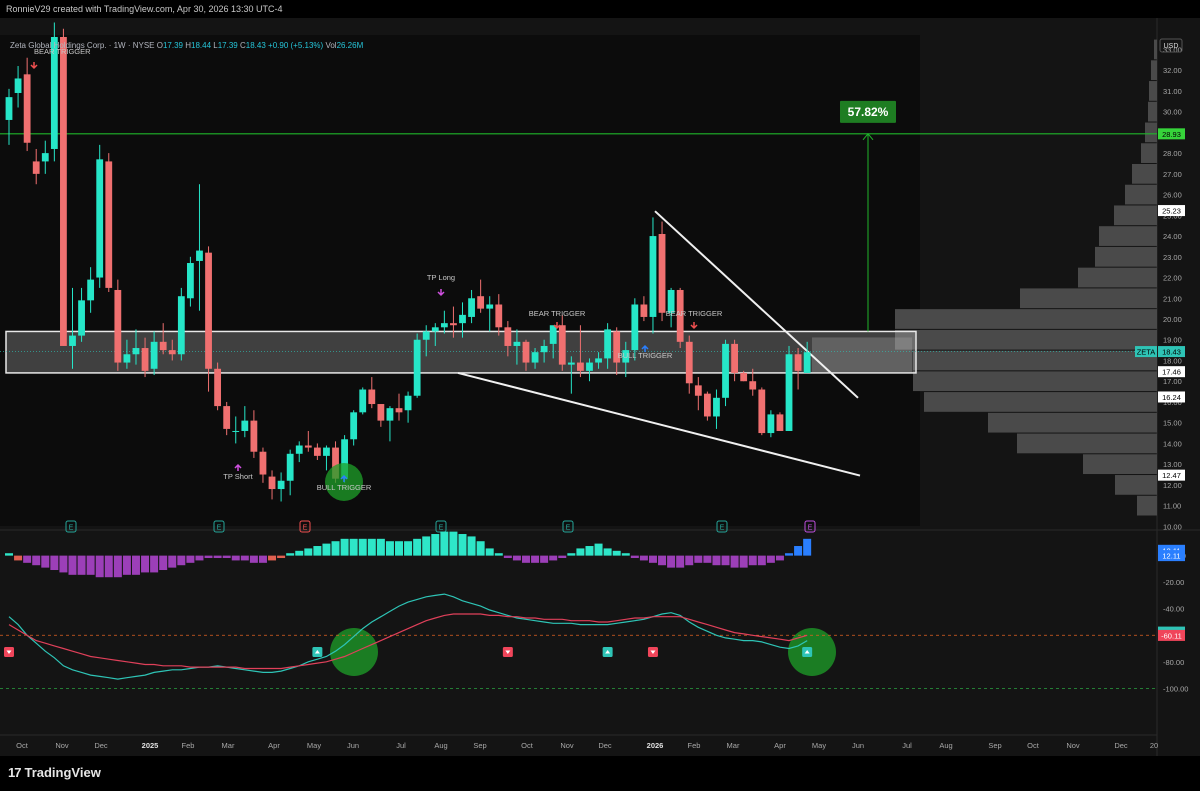 The image size is (1200, 791). What do you see at coordinates (82, 45) in the screenshot?
I see `symbol-title: Zeta Global Holdings Corp. · 1W · NYSE` at bounding box center [82, 45].